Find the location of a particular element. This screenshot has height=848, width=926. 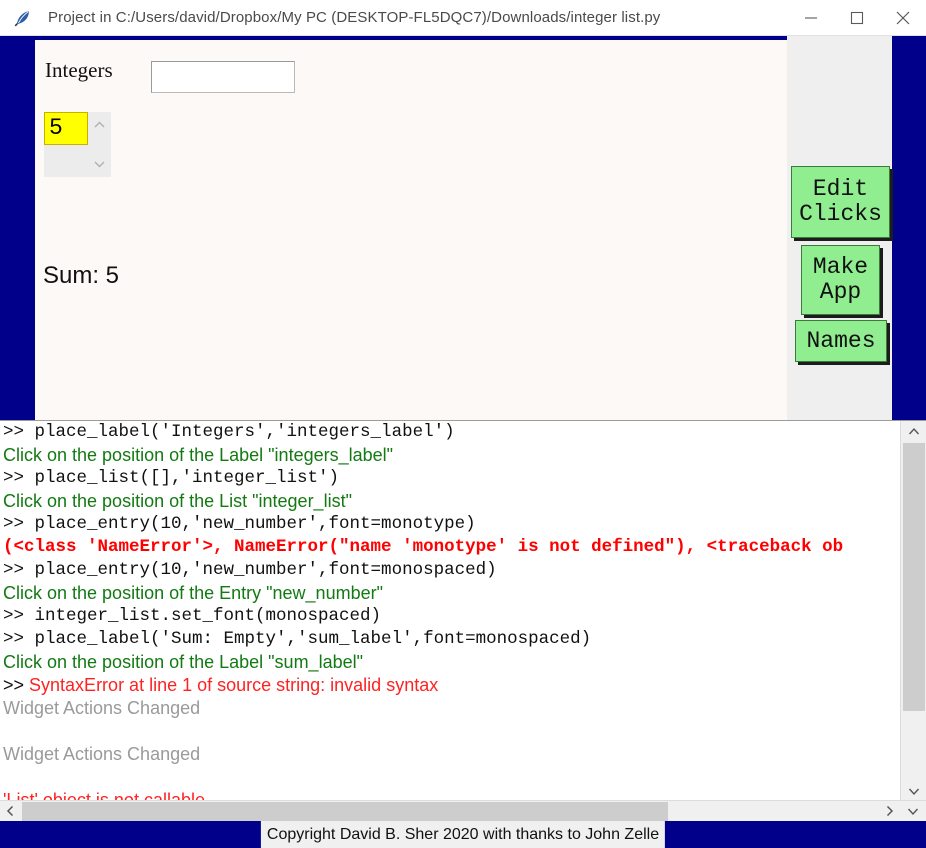

console-line-cmd: >> integer_list.set_font(monospaced) is located at coordinates (192, 616).